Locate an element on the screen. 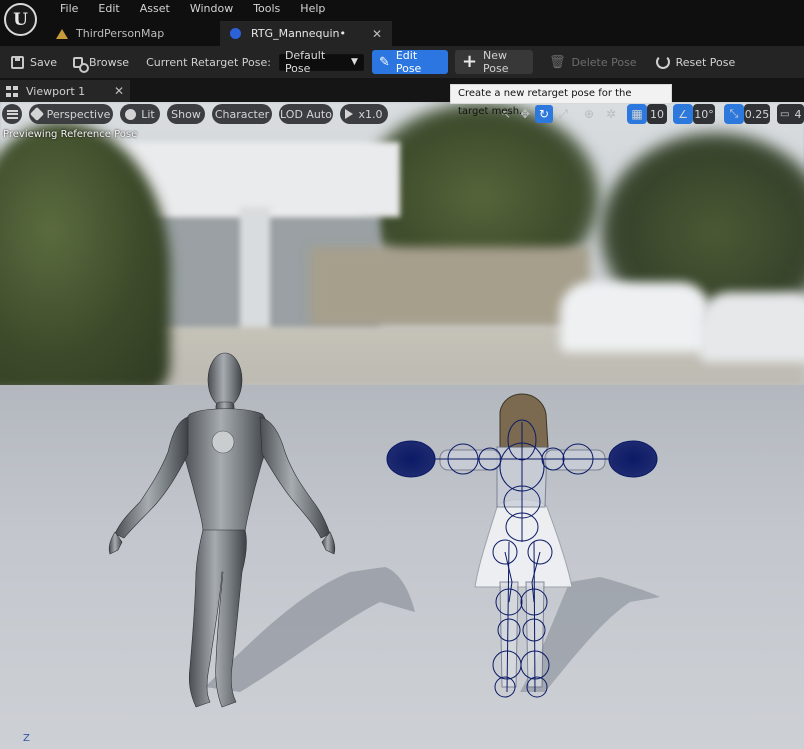 This screenshot has height=749, width=804. rotation-snap-icon: ∠ is located at coordinates (683, 114).